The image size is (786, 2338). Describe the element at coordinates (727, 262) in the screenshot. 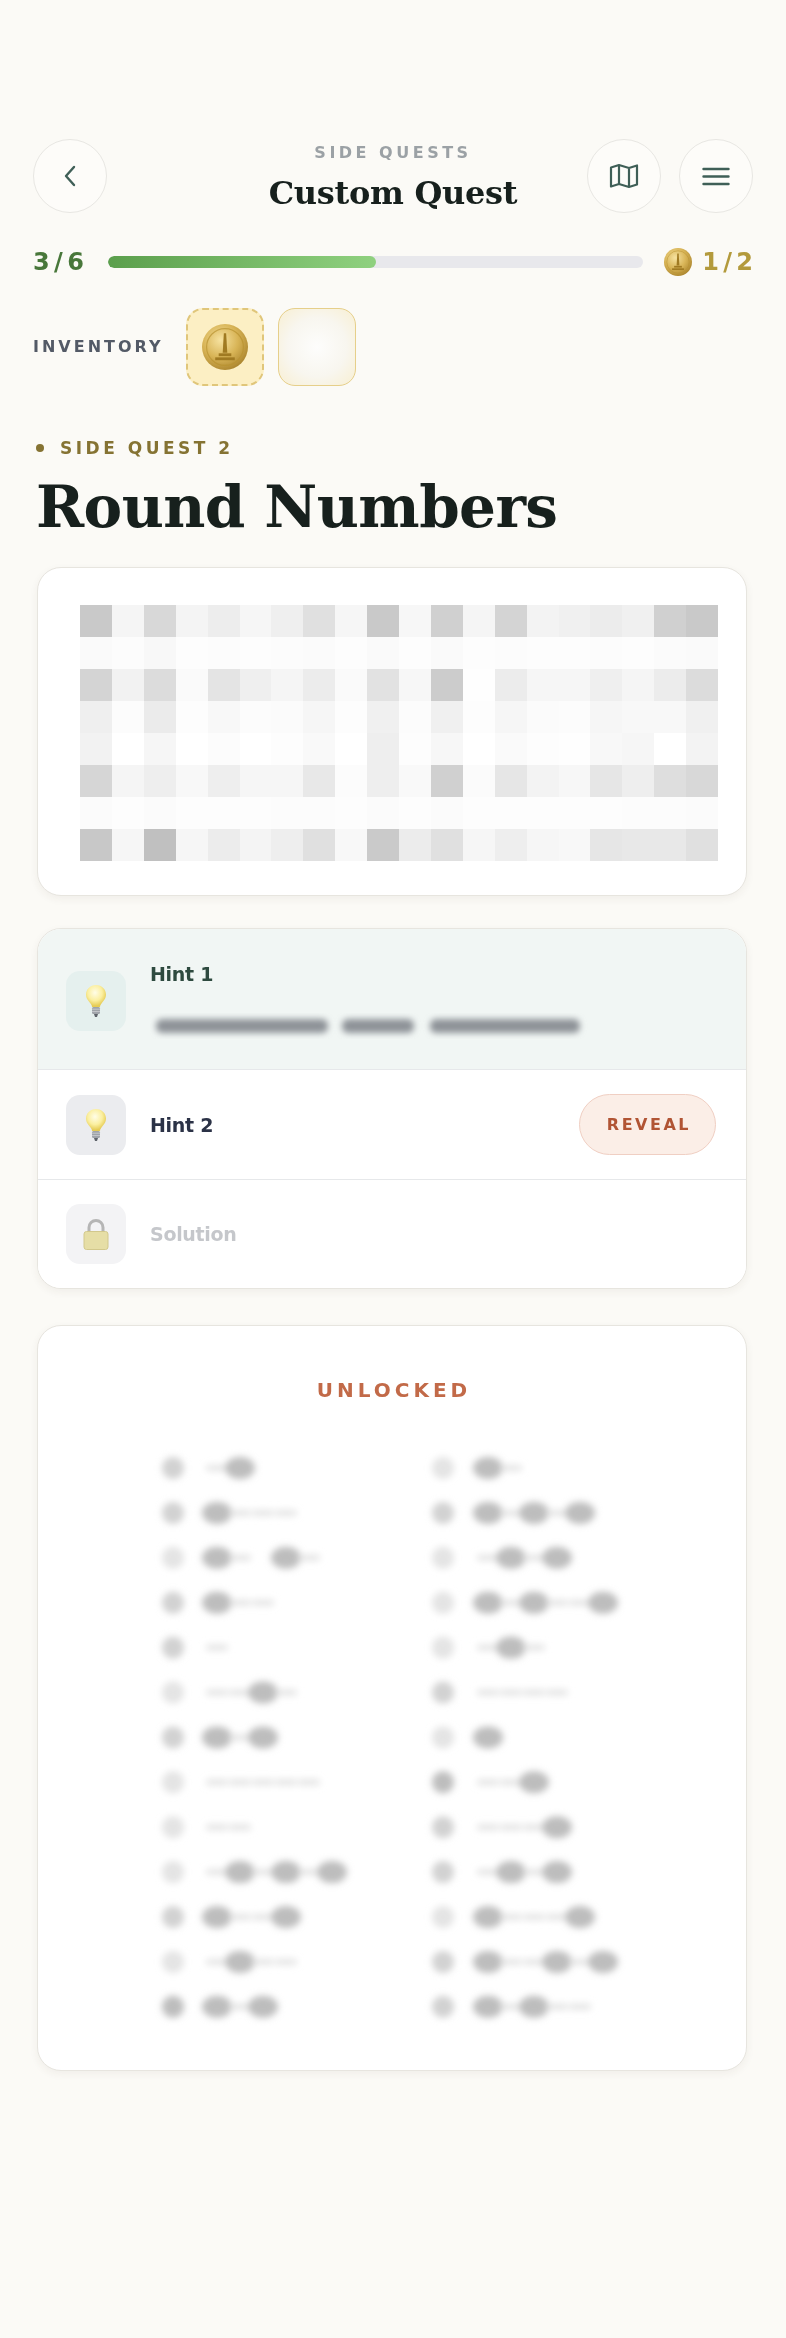

I see `coin-count: 1 / 2` at that location.